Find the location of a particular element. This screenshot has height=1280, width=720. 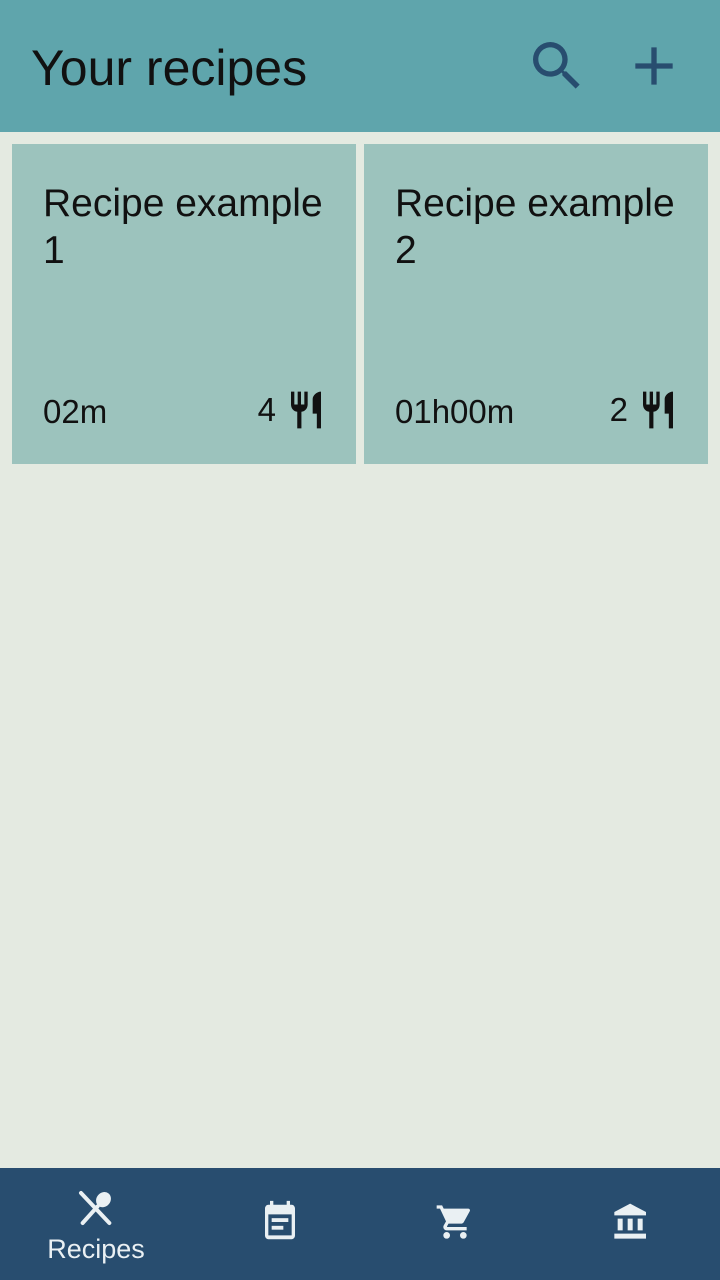

planner-icon is located at coordinates (280, 1222).